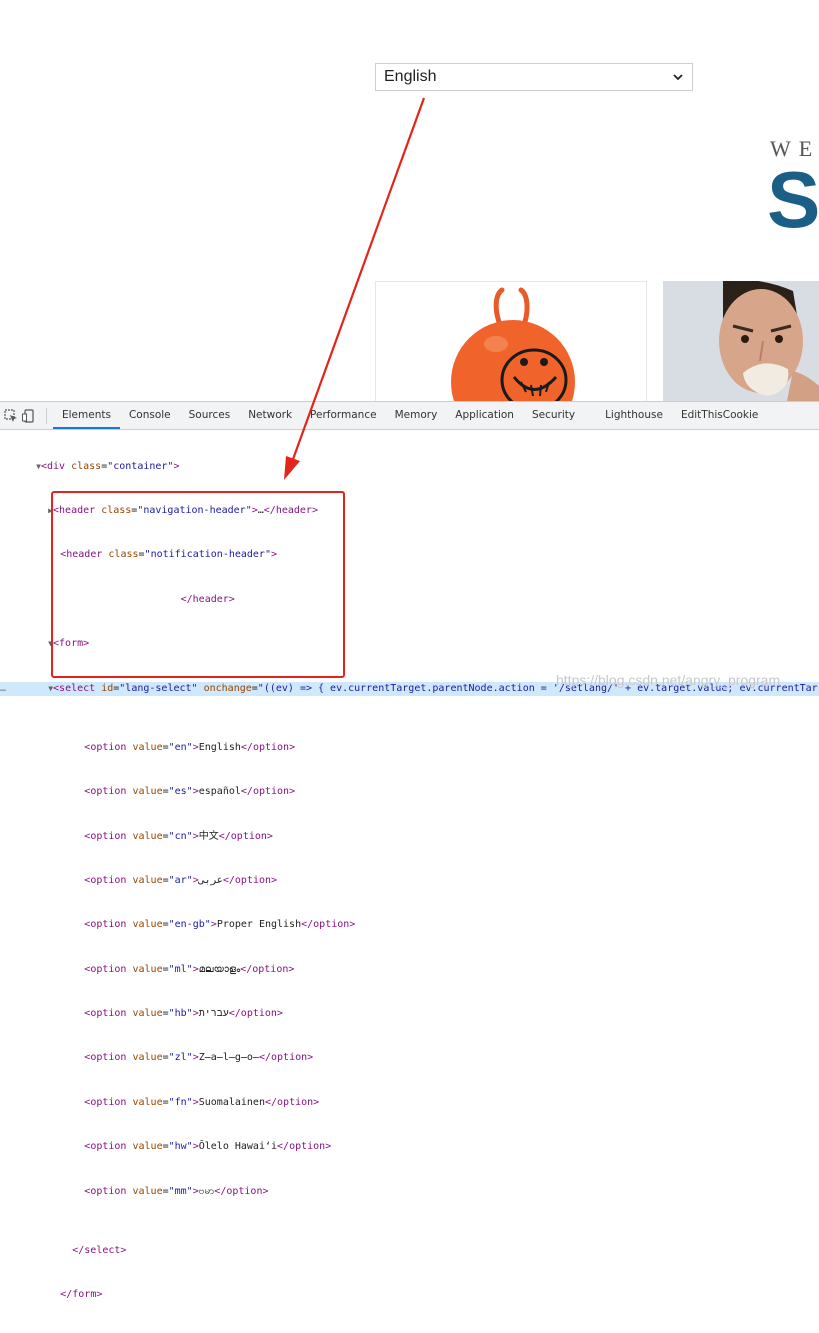 The height and width of the screenshot is (1333, 819). Describe the element at coordinates (719, 415) in the screenshot. I see `tab-editthiscookie: EditThisCookie` at that location.